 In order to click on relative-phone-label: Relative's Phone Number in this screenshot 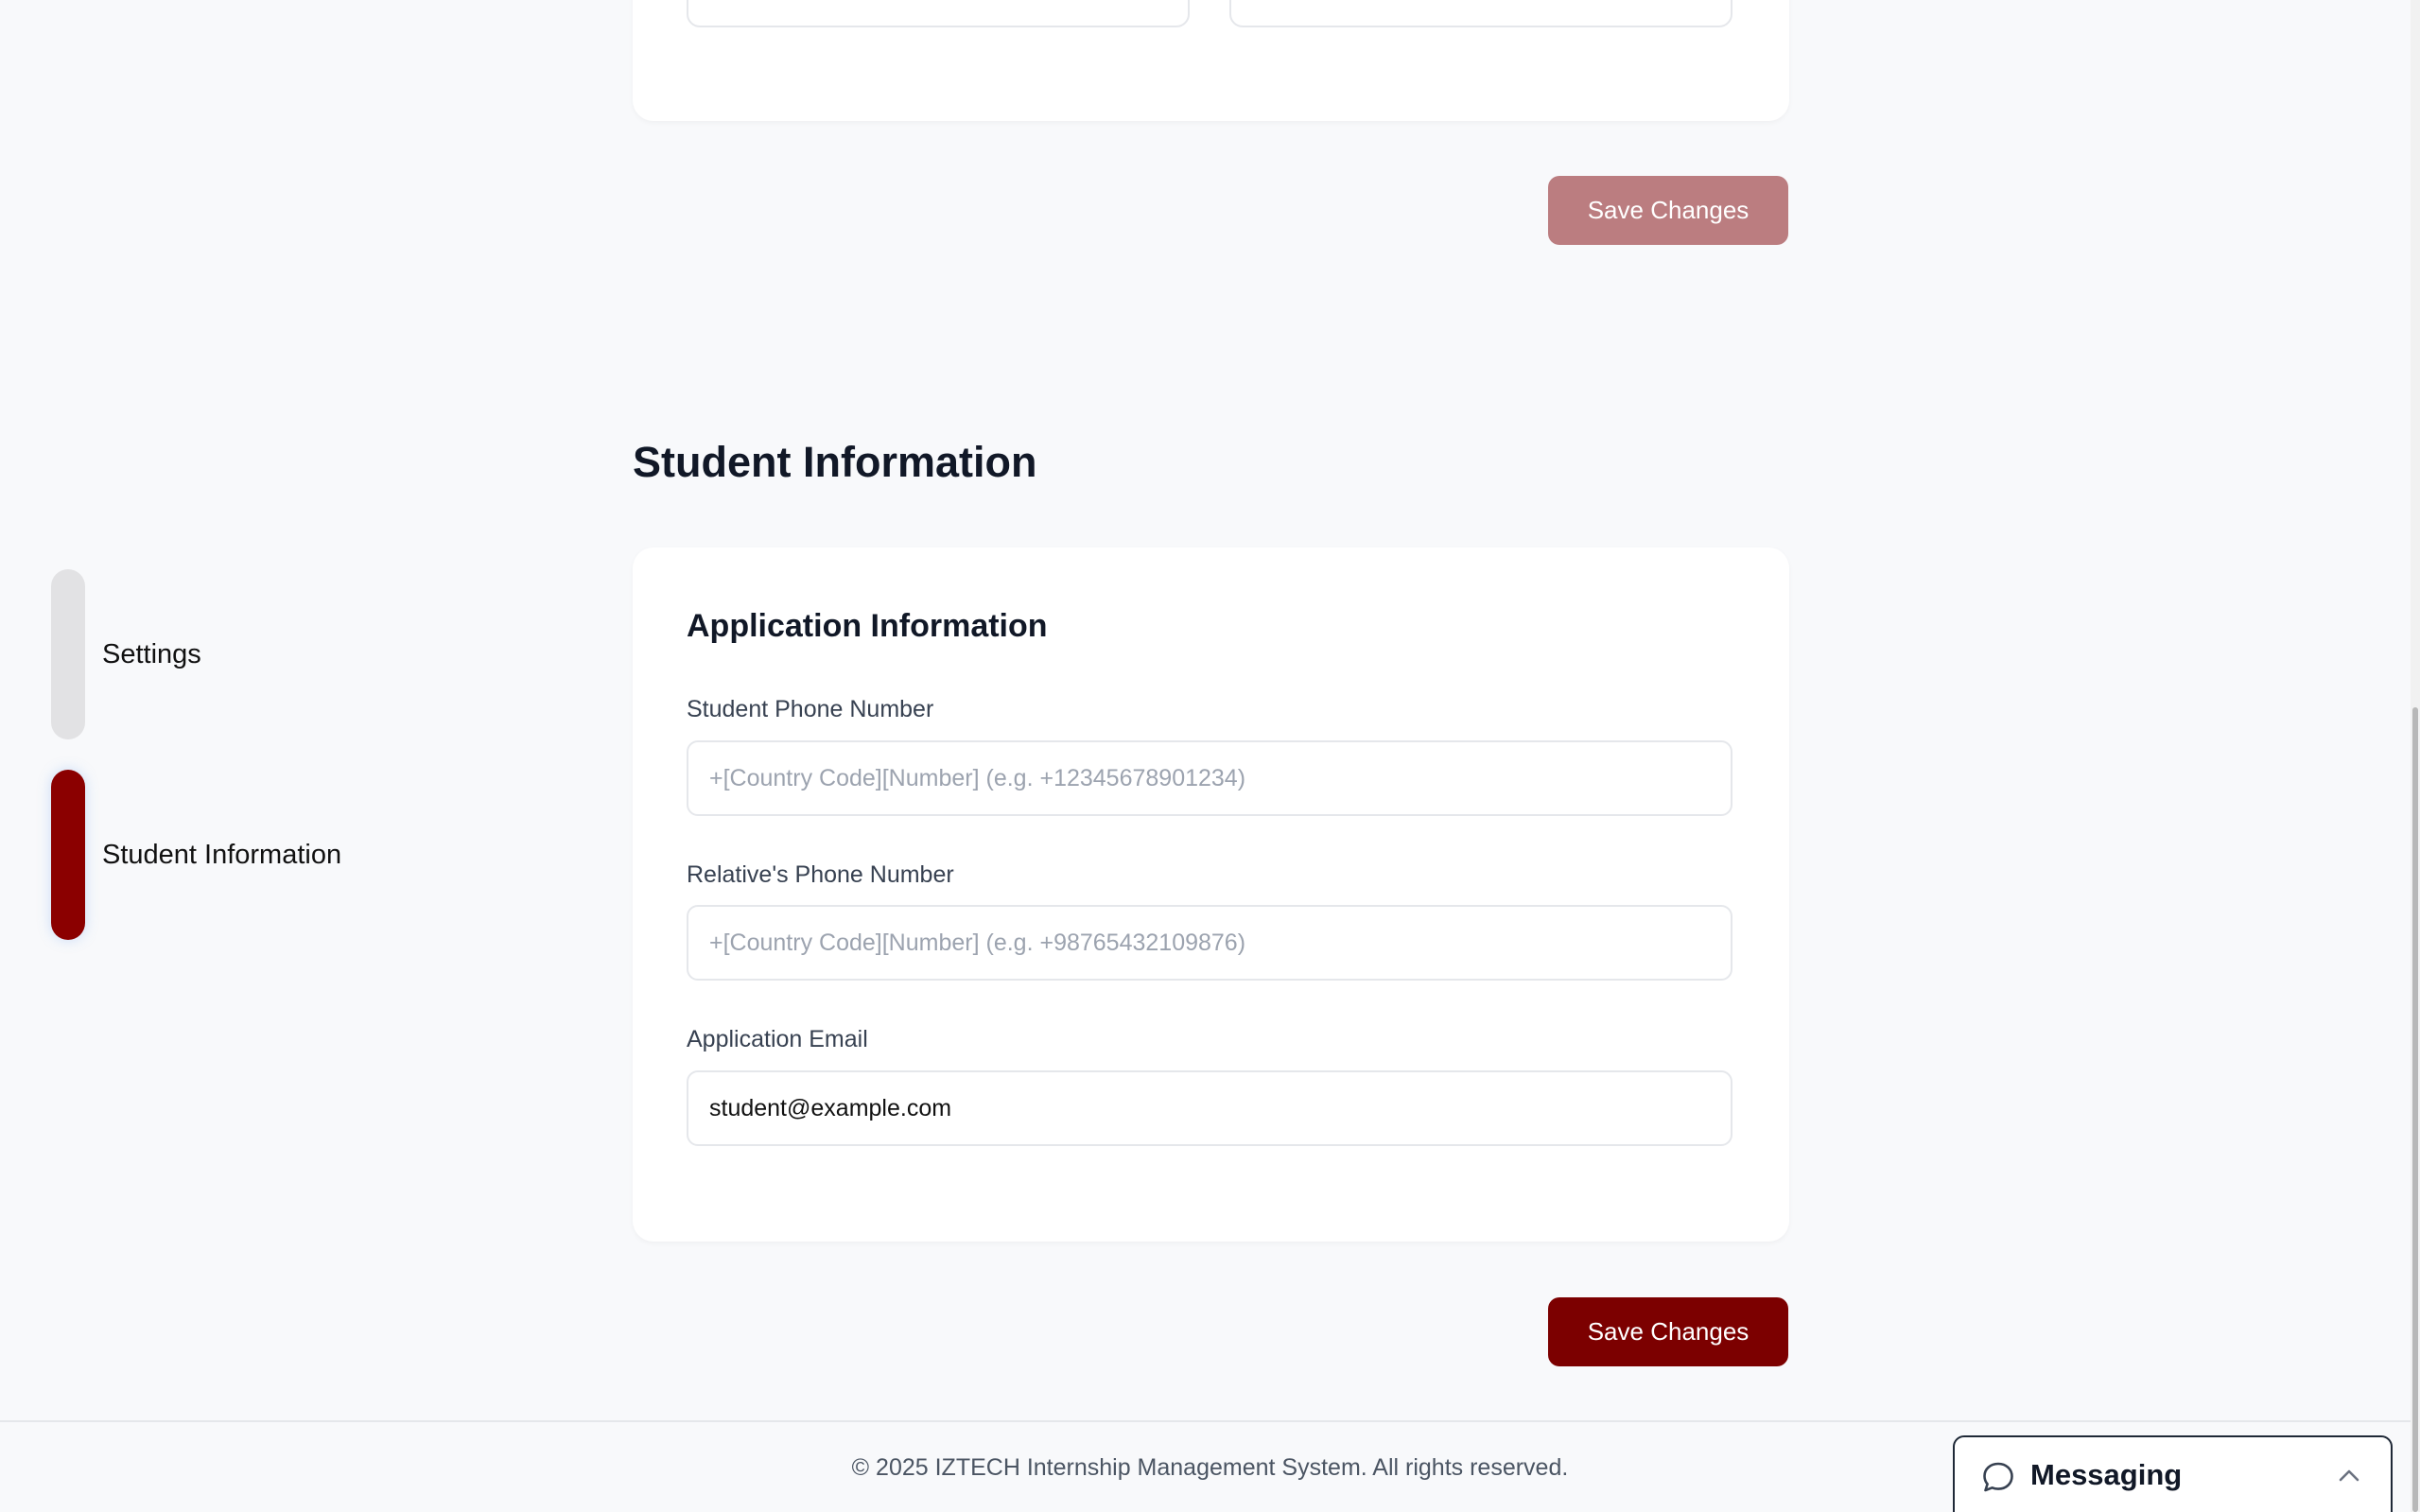, I will do `click(820, 874)`.